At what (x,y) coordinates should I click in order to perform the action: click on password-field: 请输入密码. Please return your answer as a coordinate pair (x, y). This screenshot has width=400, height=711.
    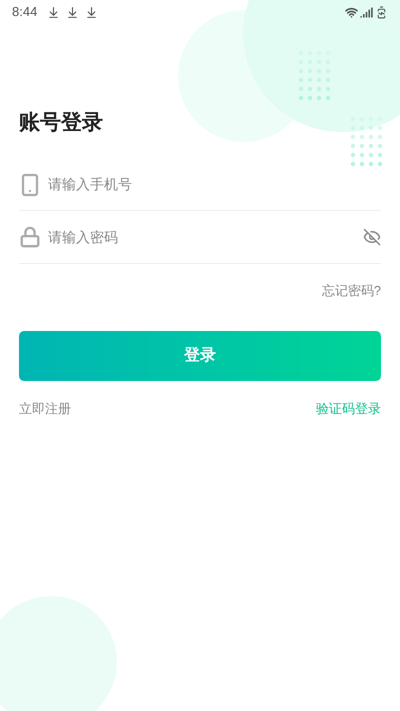
    Looking at the image, I should click on (205, 237).